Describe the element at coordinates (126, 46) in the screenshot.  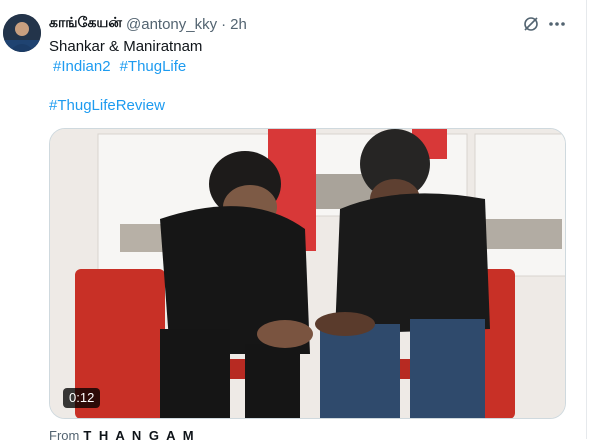
I see `tweet-text: Shankar & Maniratnam` at that location.